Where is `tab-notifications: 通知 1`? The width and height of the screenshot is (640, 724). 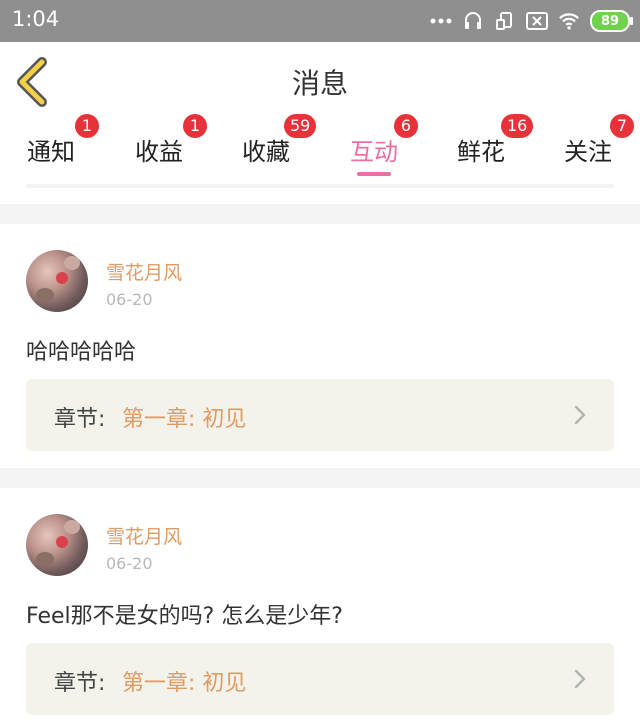 tab-notifications: 通知 1 is located at coordinates (55, 147).